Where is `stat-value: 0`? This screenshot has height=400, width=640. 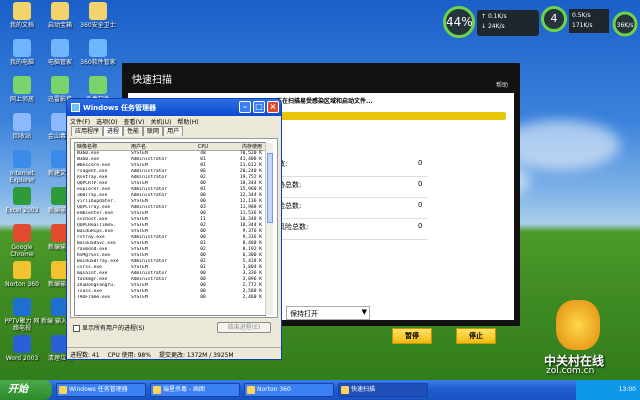
stat-value: 0 is located at coordinates (420, 226).